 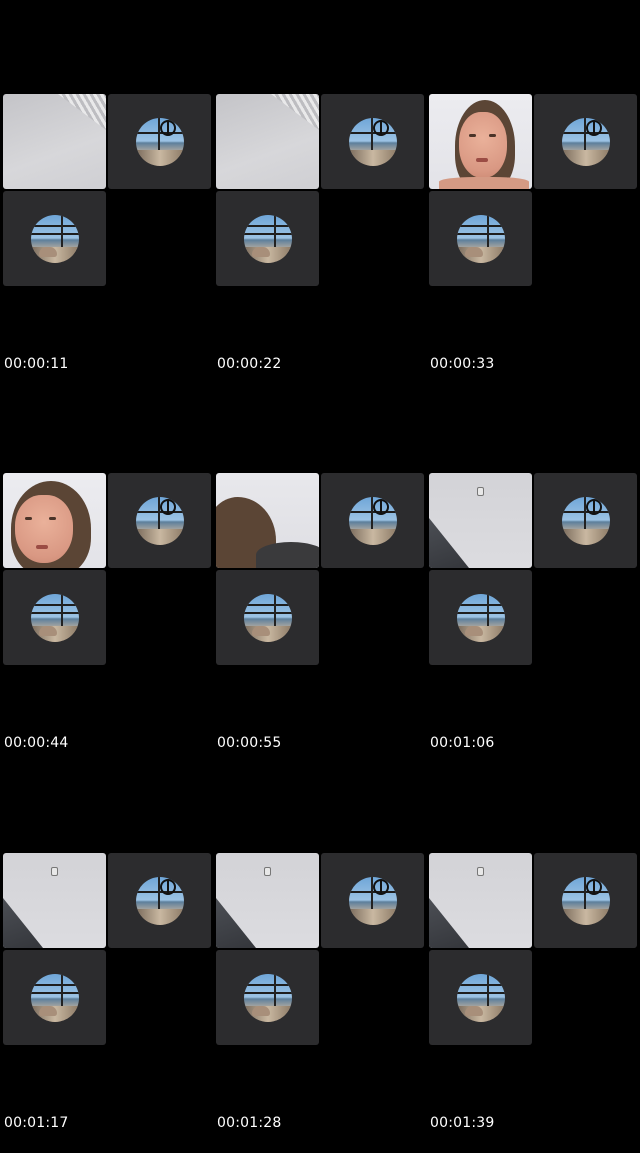 I want to click on timestamp-label: 00:00:11, so click(x=36, y=364).